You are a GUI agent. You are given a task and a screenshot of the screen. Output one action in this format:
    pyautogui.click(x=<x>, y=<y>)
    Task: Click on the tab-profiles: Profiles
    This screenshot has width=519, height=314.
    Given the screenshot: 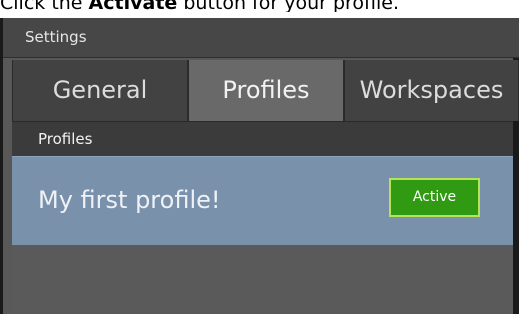 What is the action you would take?
    pyautogui.click(x=266, y=90)
    